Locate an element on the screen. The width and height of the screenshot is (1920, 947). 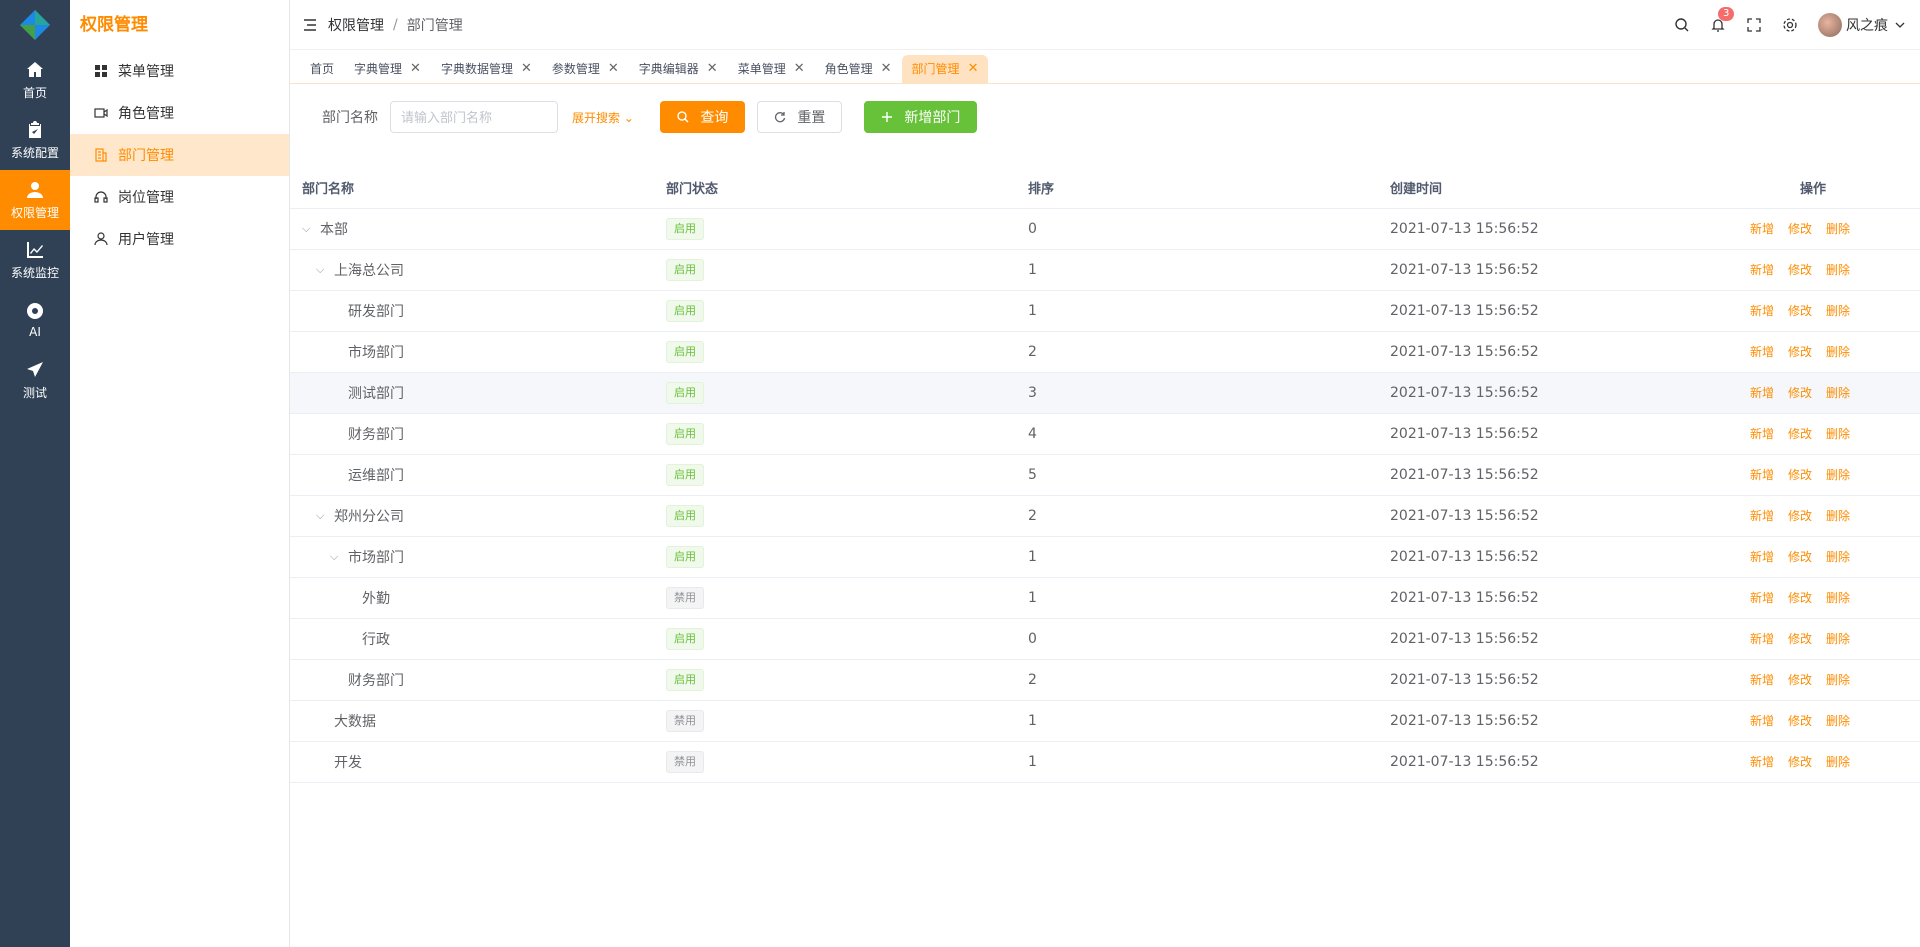
rail-item-2: 权限管理 is located at coordinates (35, 200).